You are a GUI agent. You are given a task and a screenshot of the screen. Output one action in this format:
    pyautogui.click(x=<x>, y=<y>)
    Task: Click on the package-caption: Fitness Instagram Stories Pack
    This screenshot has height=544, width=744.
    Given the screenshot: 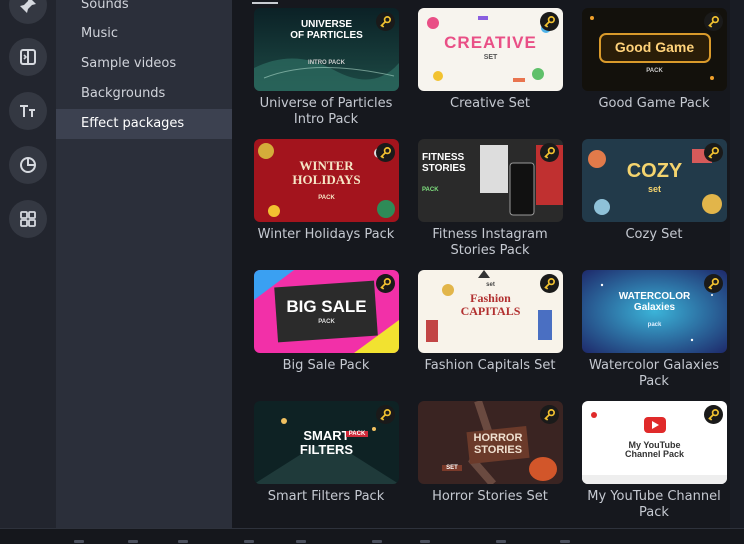 What is the action you would take?
    pyautogui.click(x=490, y=242)
    